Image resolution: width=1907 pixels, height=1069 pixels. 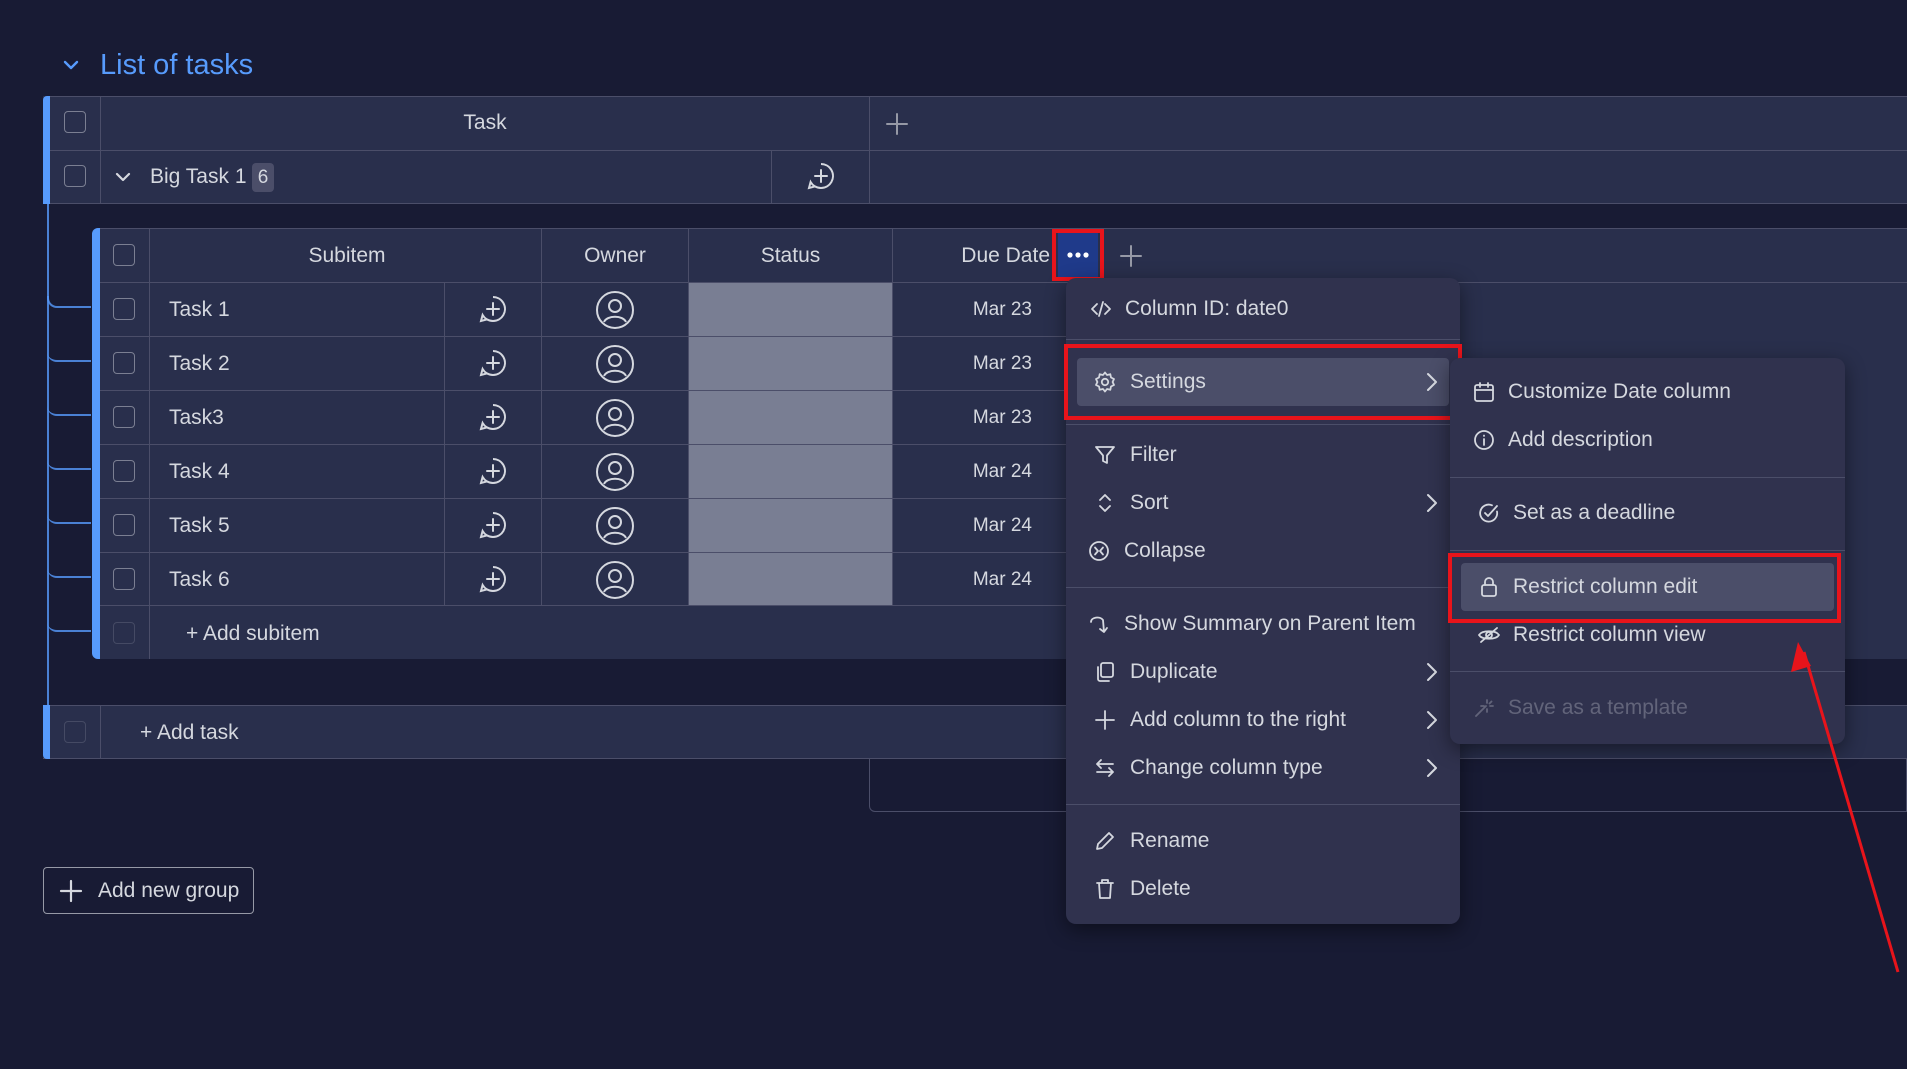 I want to click on menu-item-label: Show Summary on Parent Item, so click(x=1270, y=623).